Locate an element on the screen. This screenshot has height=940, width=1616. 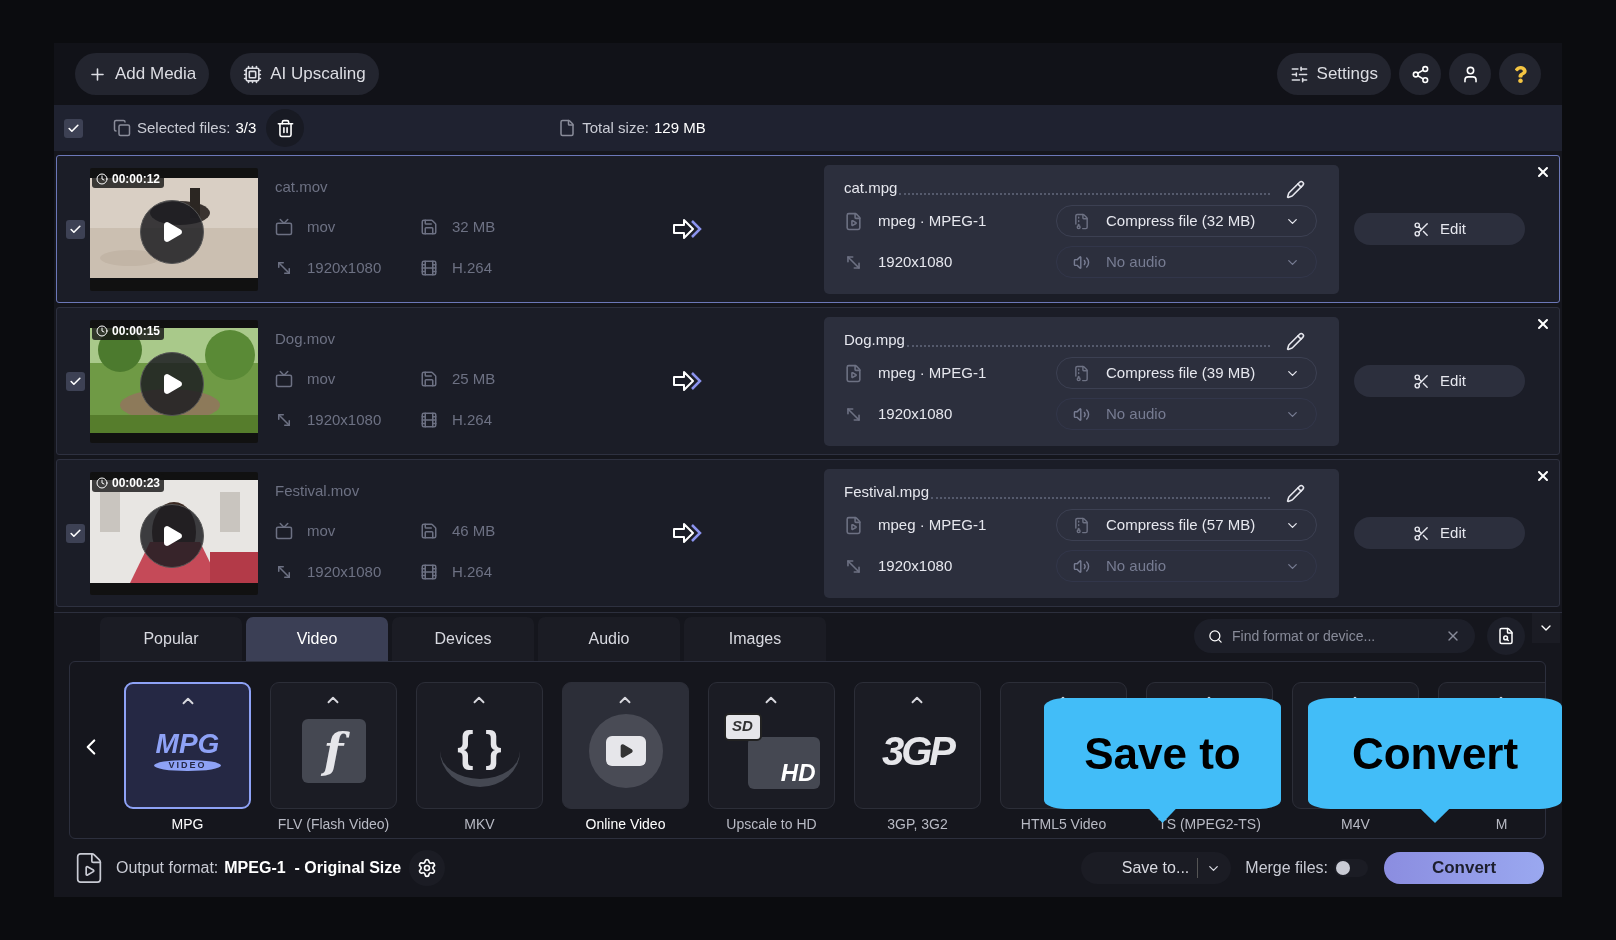
merge-toggle is located at coordinates (1351, 868).